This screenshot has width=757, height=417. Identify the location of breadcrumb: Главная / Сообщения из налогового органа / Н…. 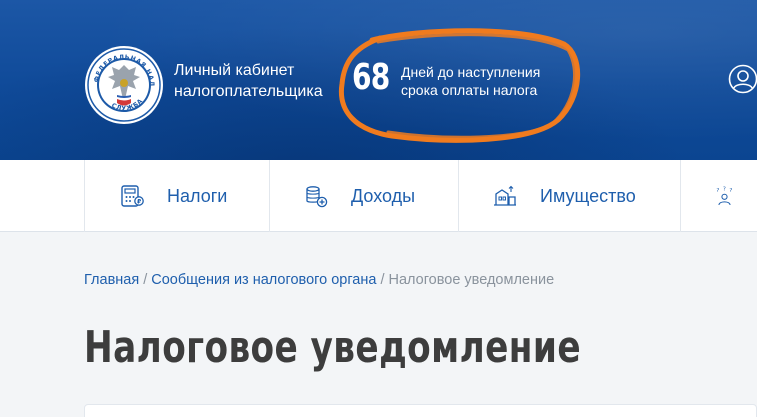
(319, 280).